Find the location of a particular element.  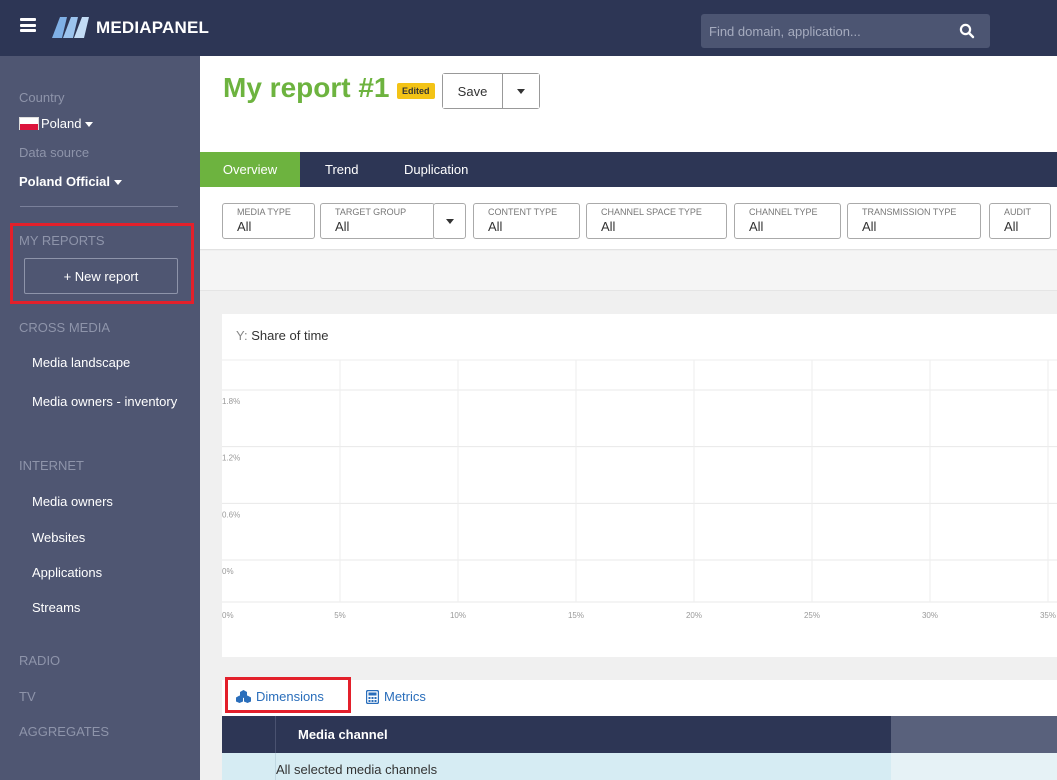

sidebar-divider is located at coordinates (99, 206).